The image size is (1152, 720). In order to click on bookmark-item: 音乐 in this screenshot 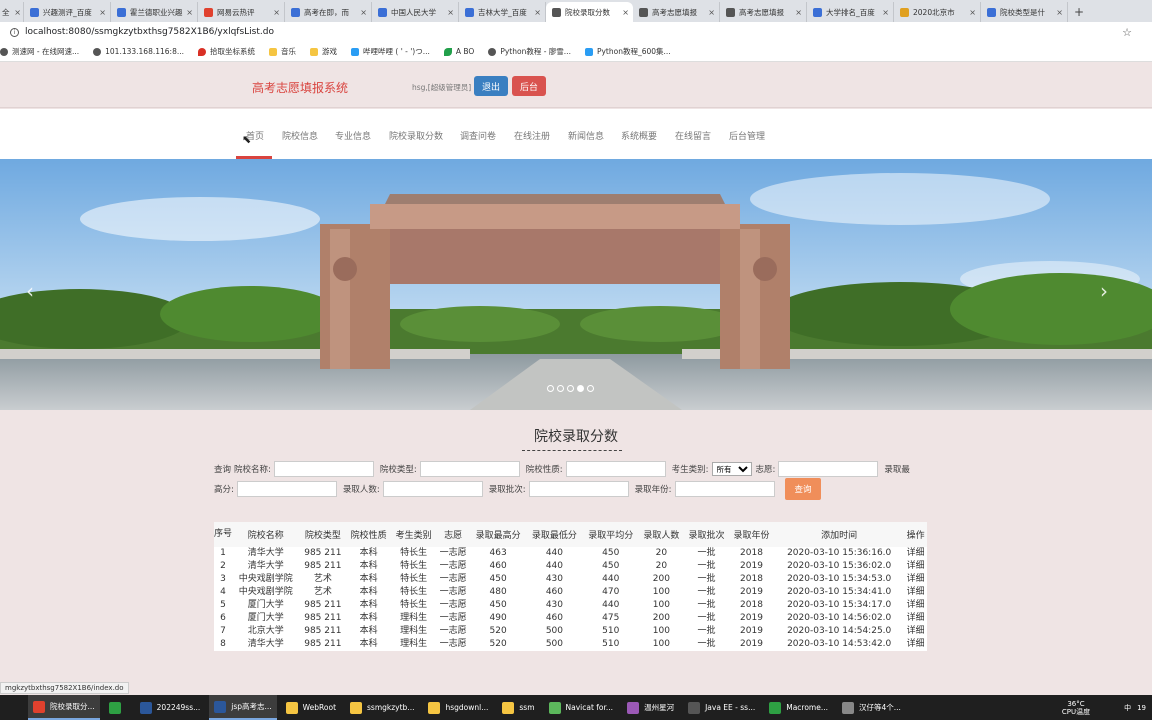, I will do `click(282, 51)`.